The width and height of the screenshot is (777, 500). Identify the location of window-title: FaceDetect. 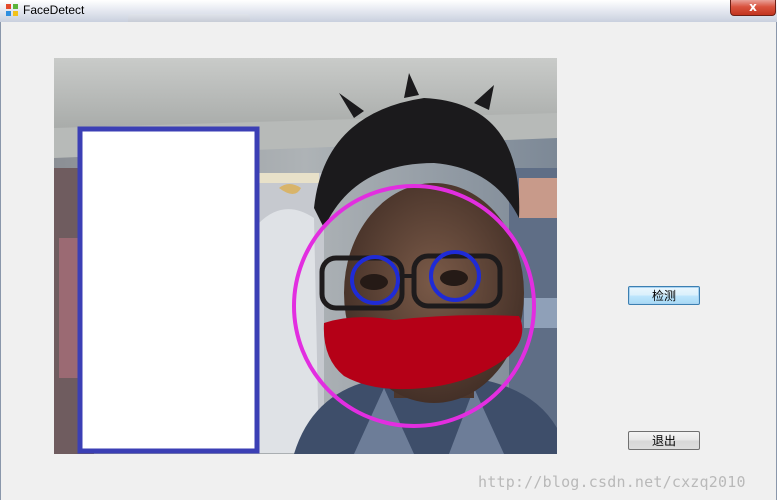
(54, 10).